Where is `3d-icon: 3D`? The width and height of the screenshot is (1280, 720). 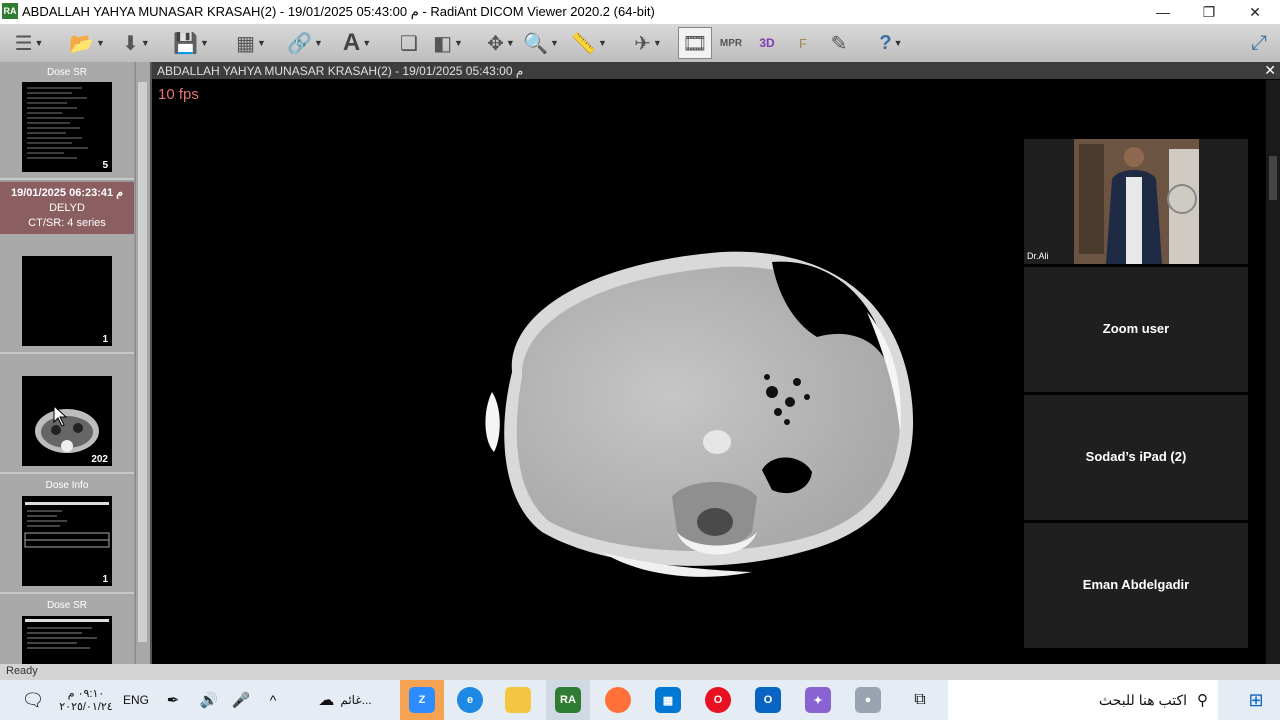
3d-icon: 3D is located at coordinates (767, 43).